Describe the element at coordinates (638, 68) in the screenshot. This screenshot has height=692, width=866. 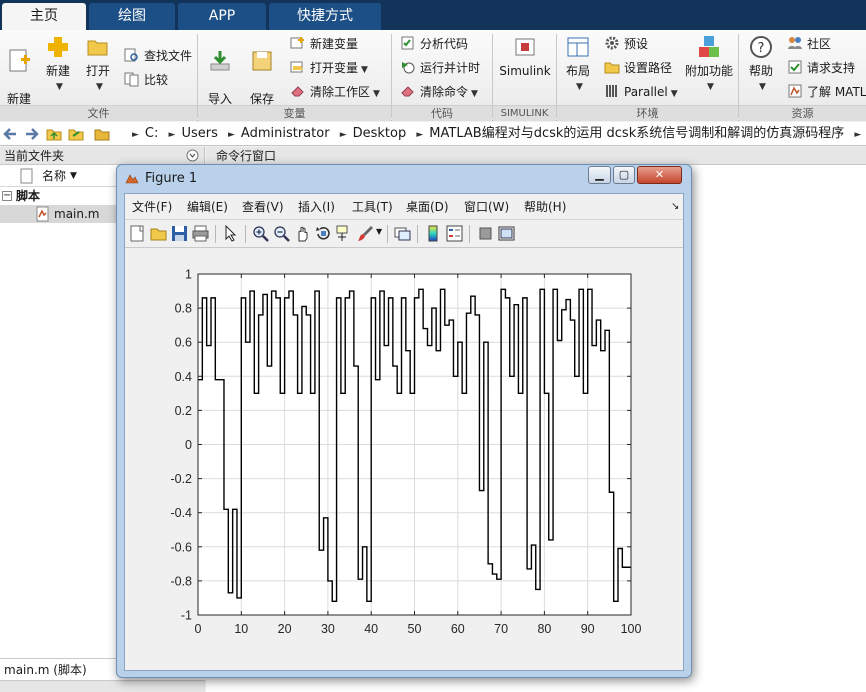
I see `set-path-button: 设置路径` at that location.